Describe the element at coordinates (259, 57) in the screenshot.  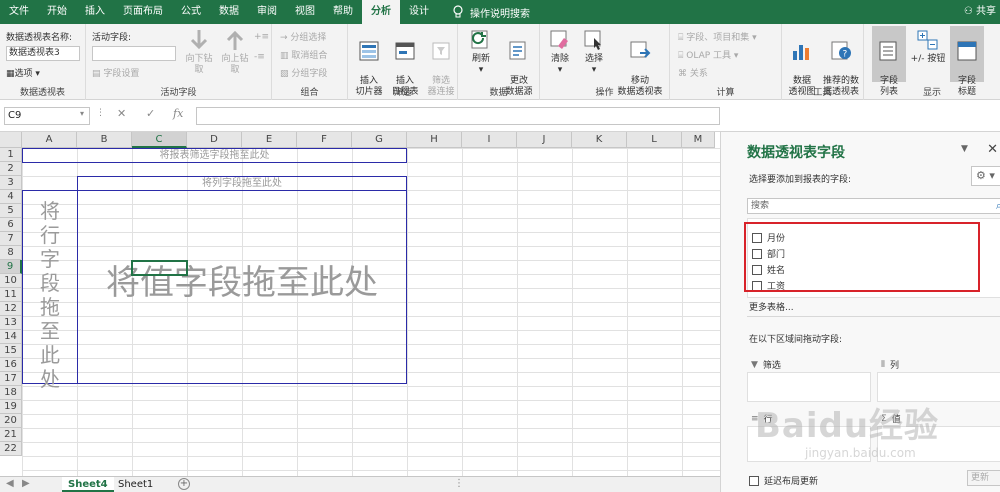
I see `collapse-field-icon: -≡` at that location.